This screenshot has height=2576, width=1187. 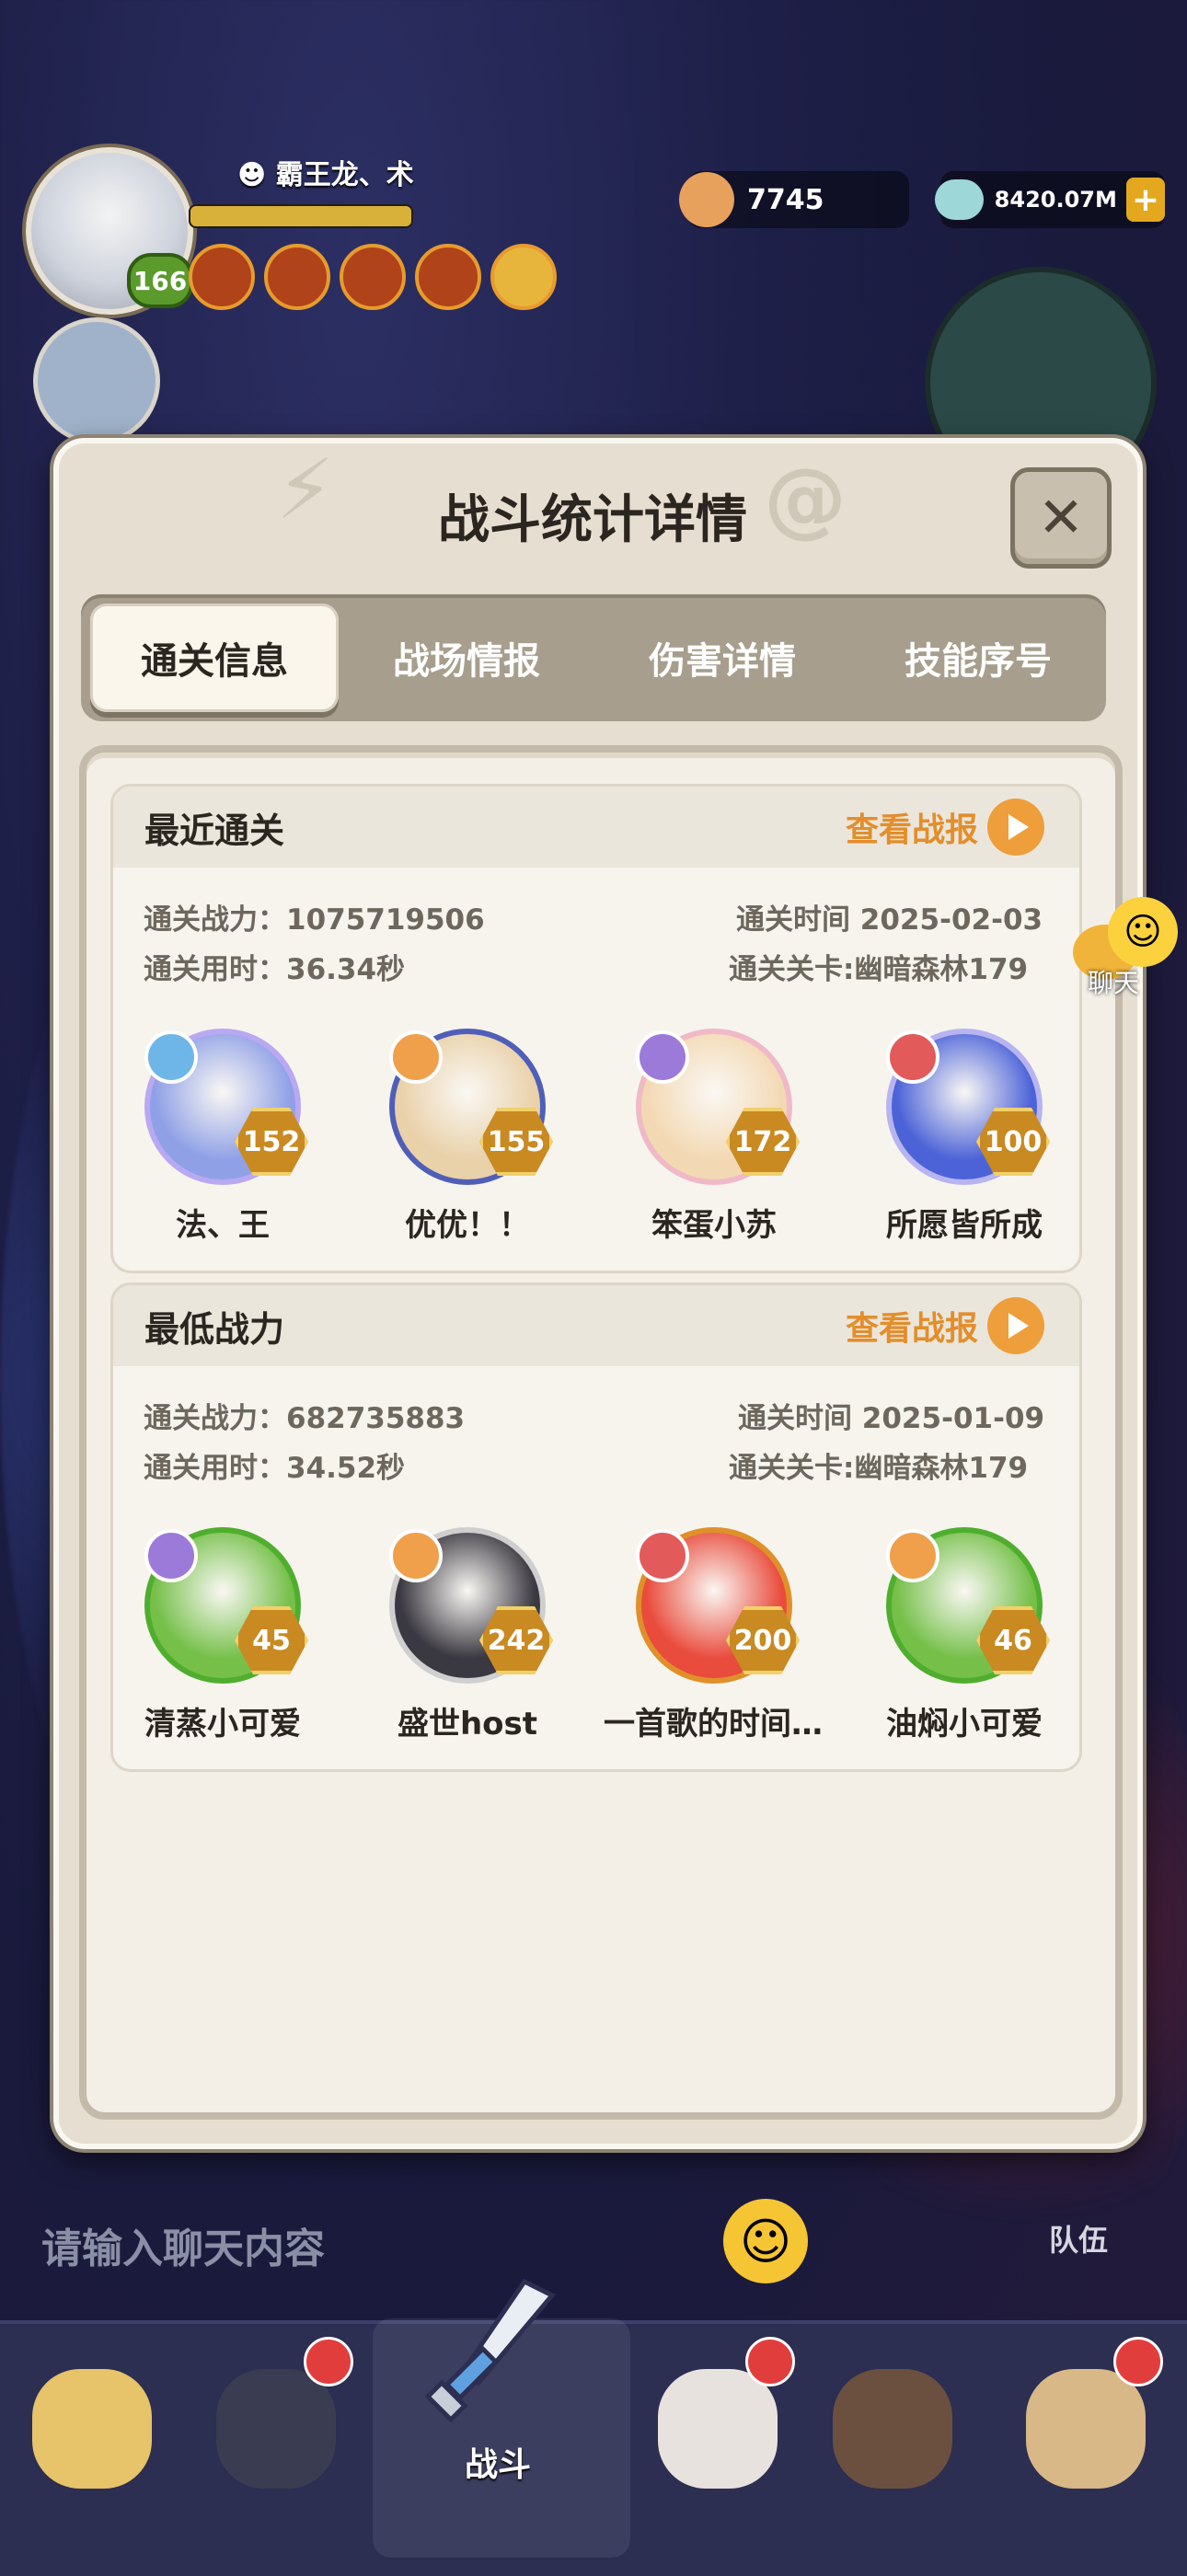 I want to click on player-name: ☻ 霸王龙、术, so click(x=325, y=172).